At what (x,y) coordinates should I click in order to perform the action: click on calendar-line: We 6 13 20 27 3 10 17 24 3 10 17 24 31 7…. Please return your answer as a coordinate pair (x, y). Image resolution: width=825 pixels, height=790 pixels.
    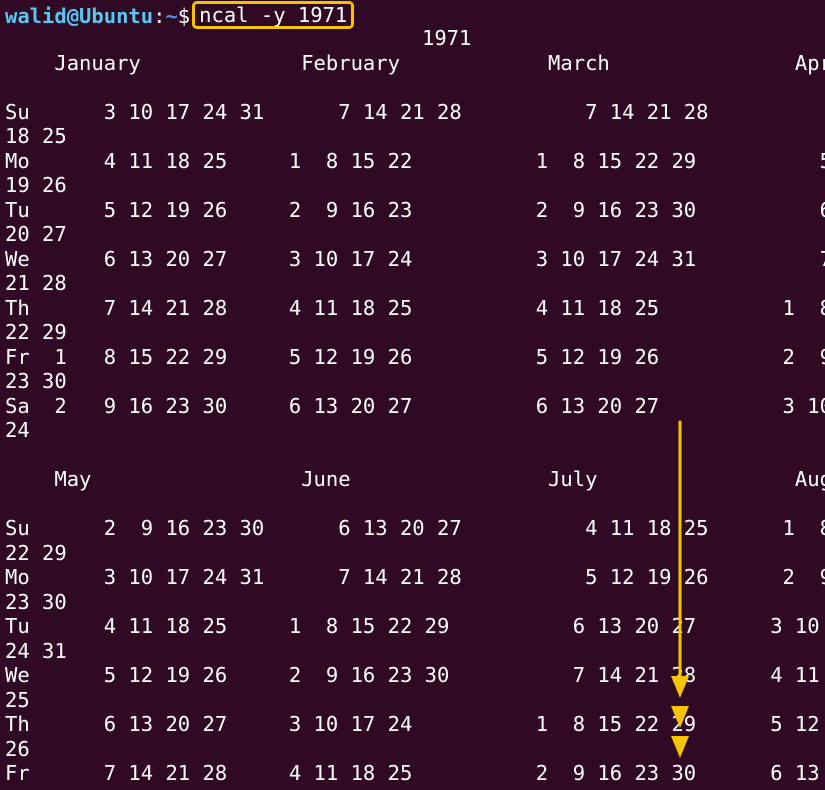
    Looking at the image, I should click on (415, 258).